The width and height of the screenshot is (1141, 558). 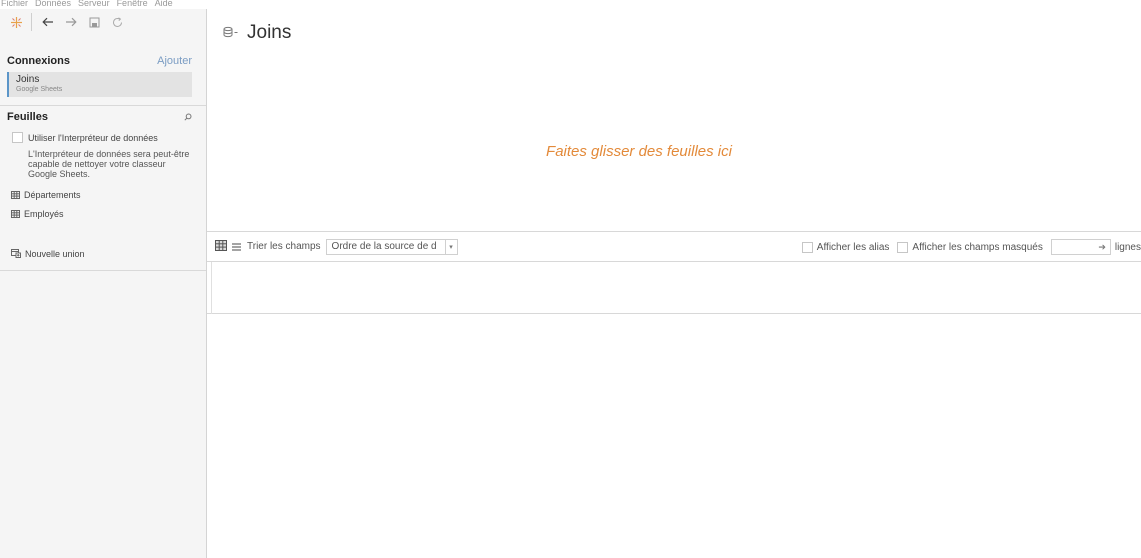 What do you see at coordinates (103, 117) in the screenshot?
I see `sheets-header: Feuilles` at bounding box center [103, 117].